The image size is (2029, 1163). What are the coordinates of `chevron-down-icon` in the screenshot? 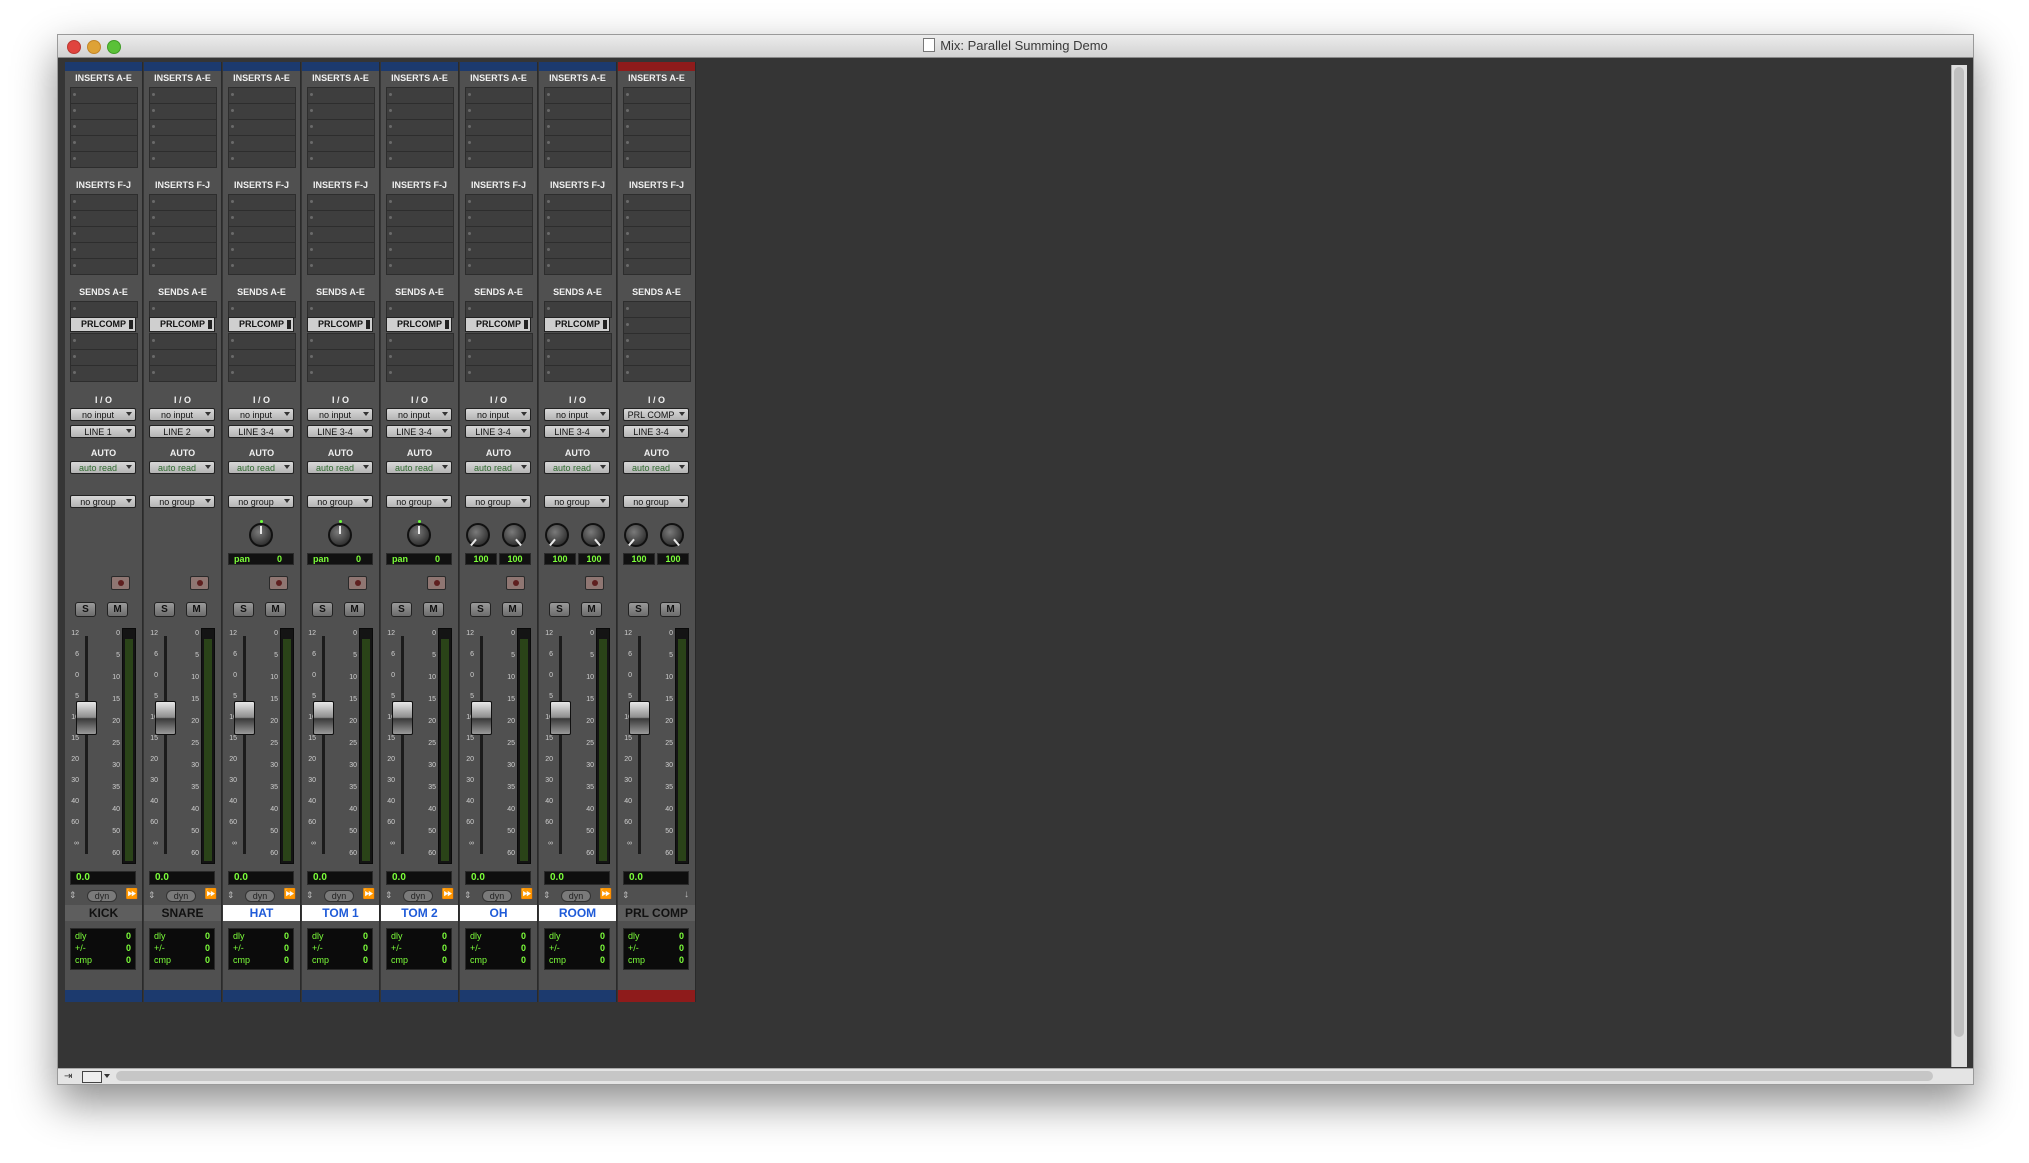 It's located at (107, 1076).